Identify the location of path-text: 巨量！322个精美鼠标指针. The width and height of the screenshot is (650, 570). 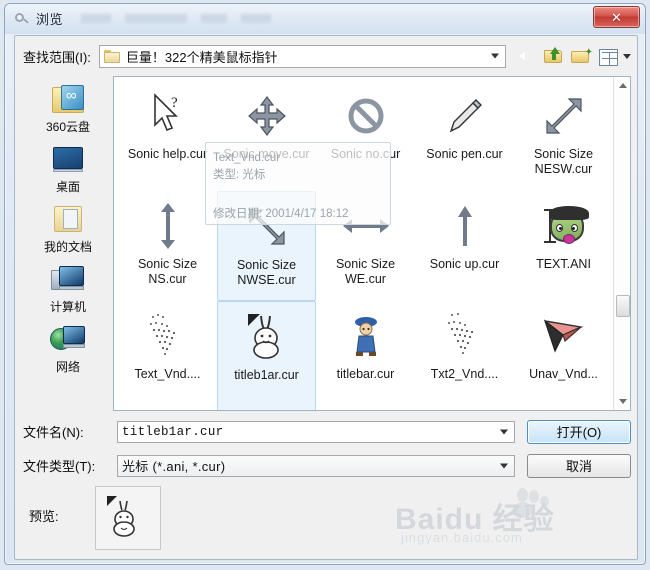
(201, 57).